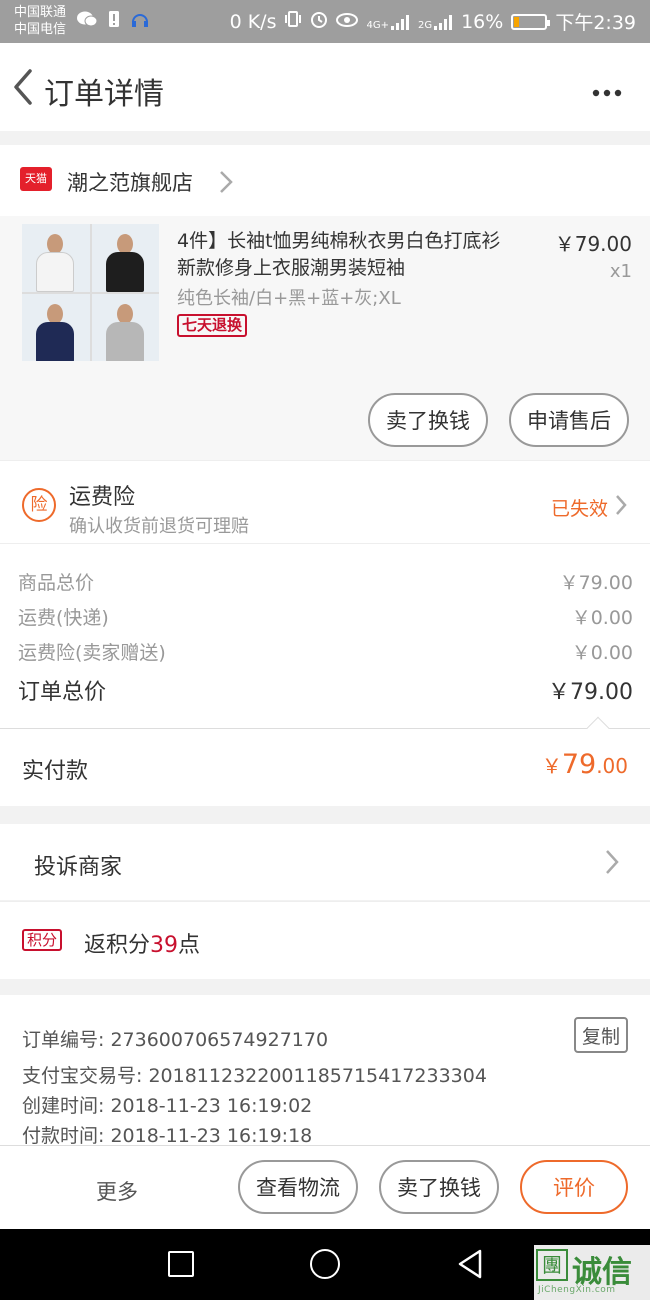 The image size is (650, 1300). I want to click on insurance-icon: 险, so click(39, 505).